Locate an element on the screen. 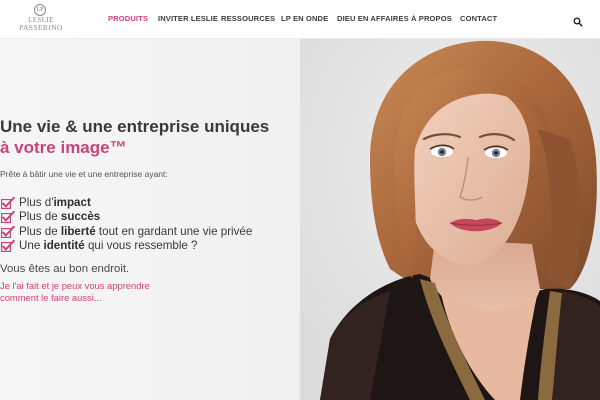 This screenshot has width=600, height=400. checklist-item-prefix: Une is located at coordinates (31, 245).